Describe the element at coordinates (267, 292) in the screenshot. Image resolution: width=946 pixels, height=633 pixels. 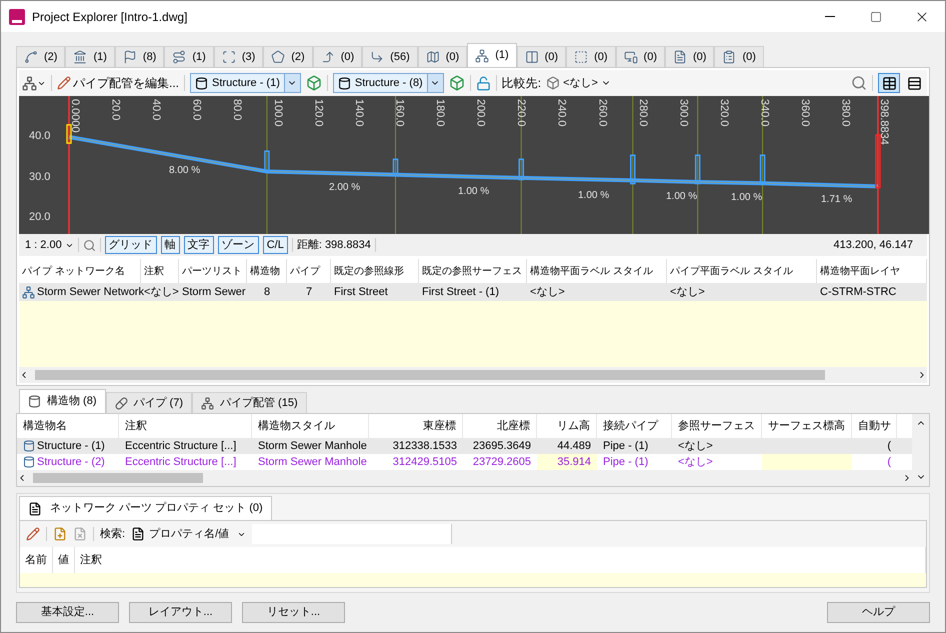
I see `table-cell-text: 8` at that location.